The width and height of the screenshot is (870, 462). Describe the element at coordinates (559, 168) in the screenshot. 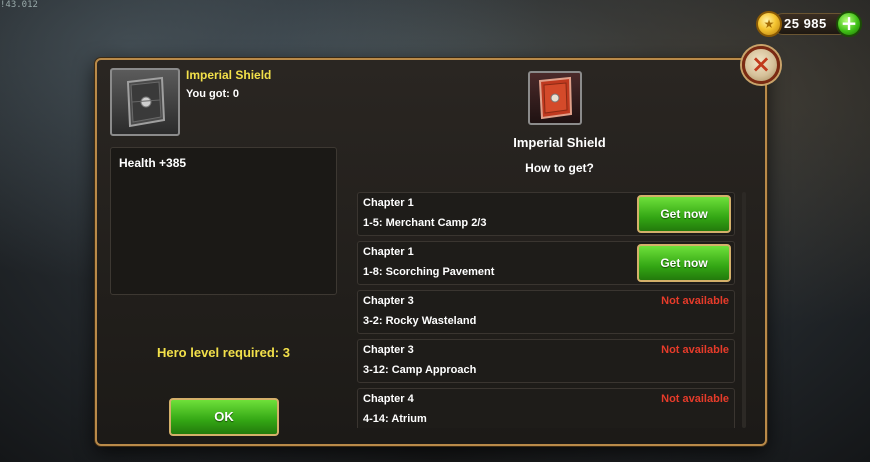

I see `how-to-get-label: How to get?` at that location.